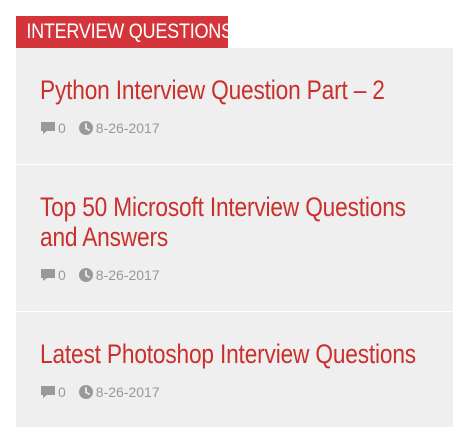 Image resolution: width=465 pixels, height=445 pixels. Describe the element at coordinates (233, 90) in the screenshot. I see `post-title-link: Python Interview Question Part – 2` at that location.